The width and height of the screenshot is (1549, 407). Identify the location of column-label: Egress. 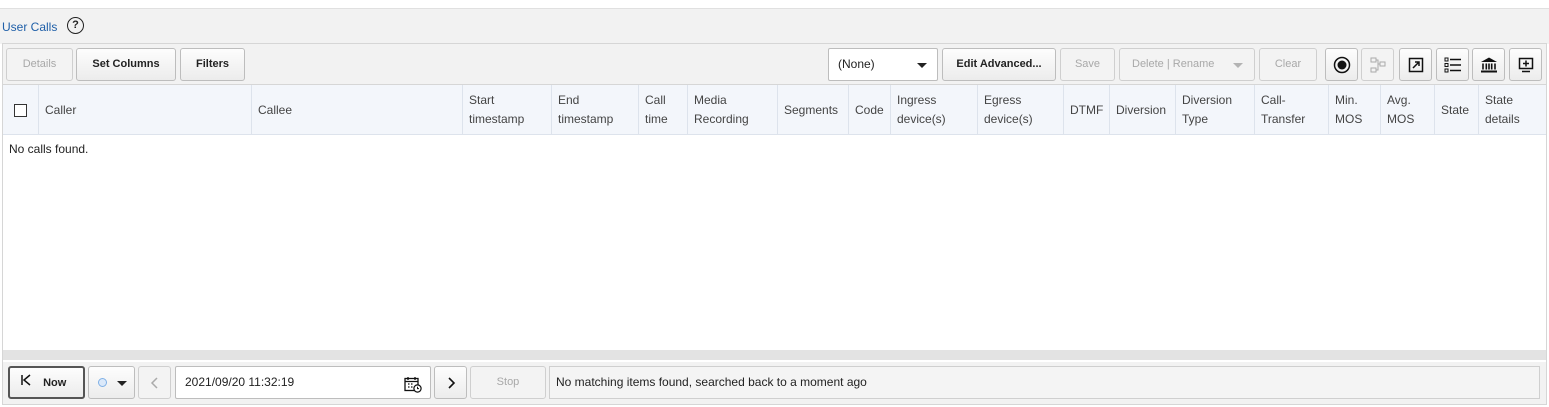
(1003, 100).